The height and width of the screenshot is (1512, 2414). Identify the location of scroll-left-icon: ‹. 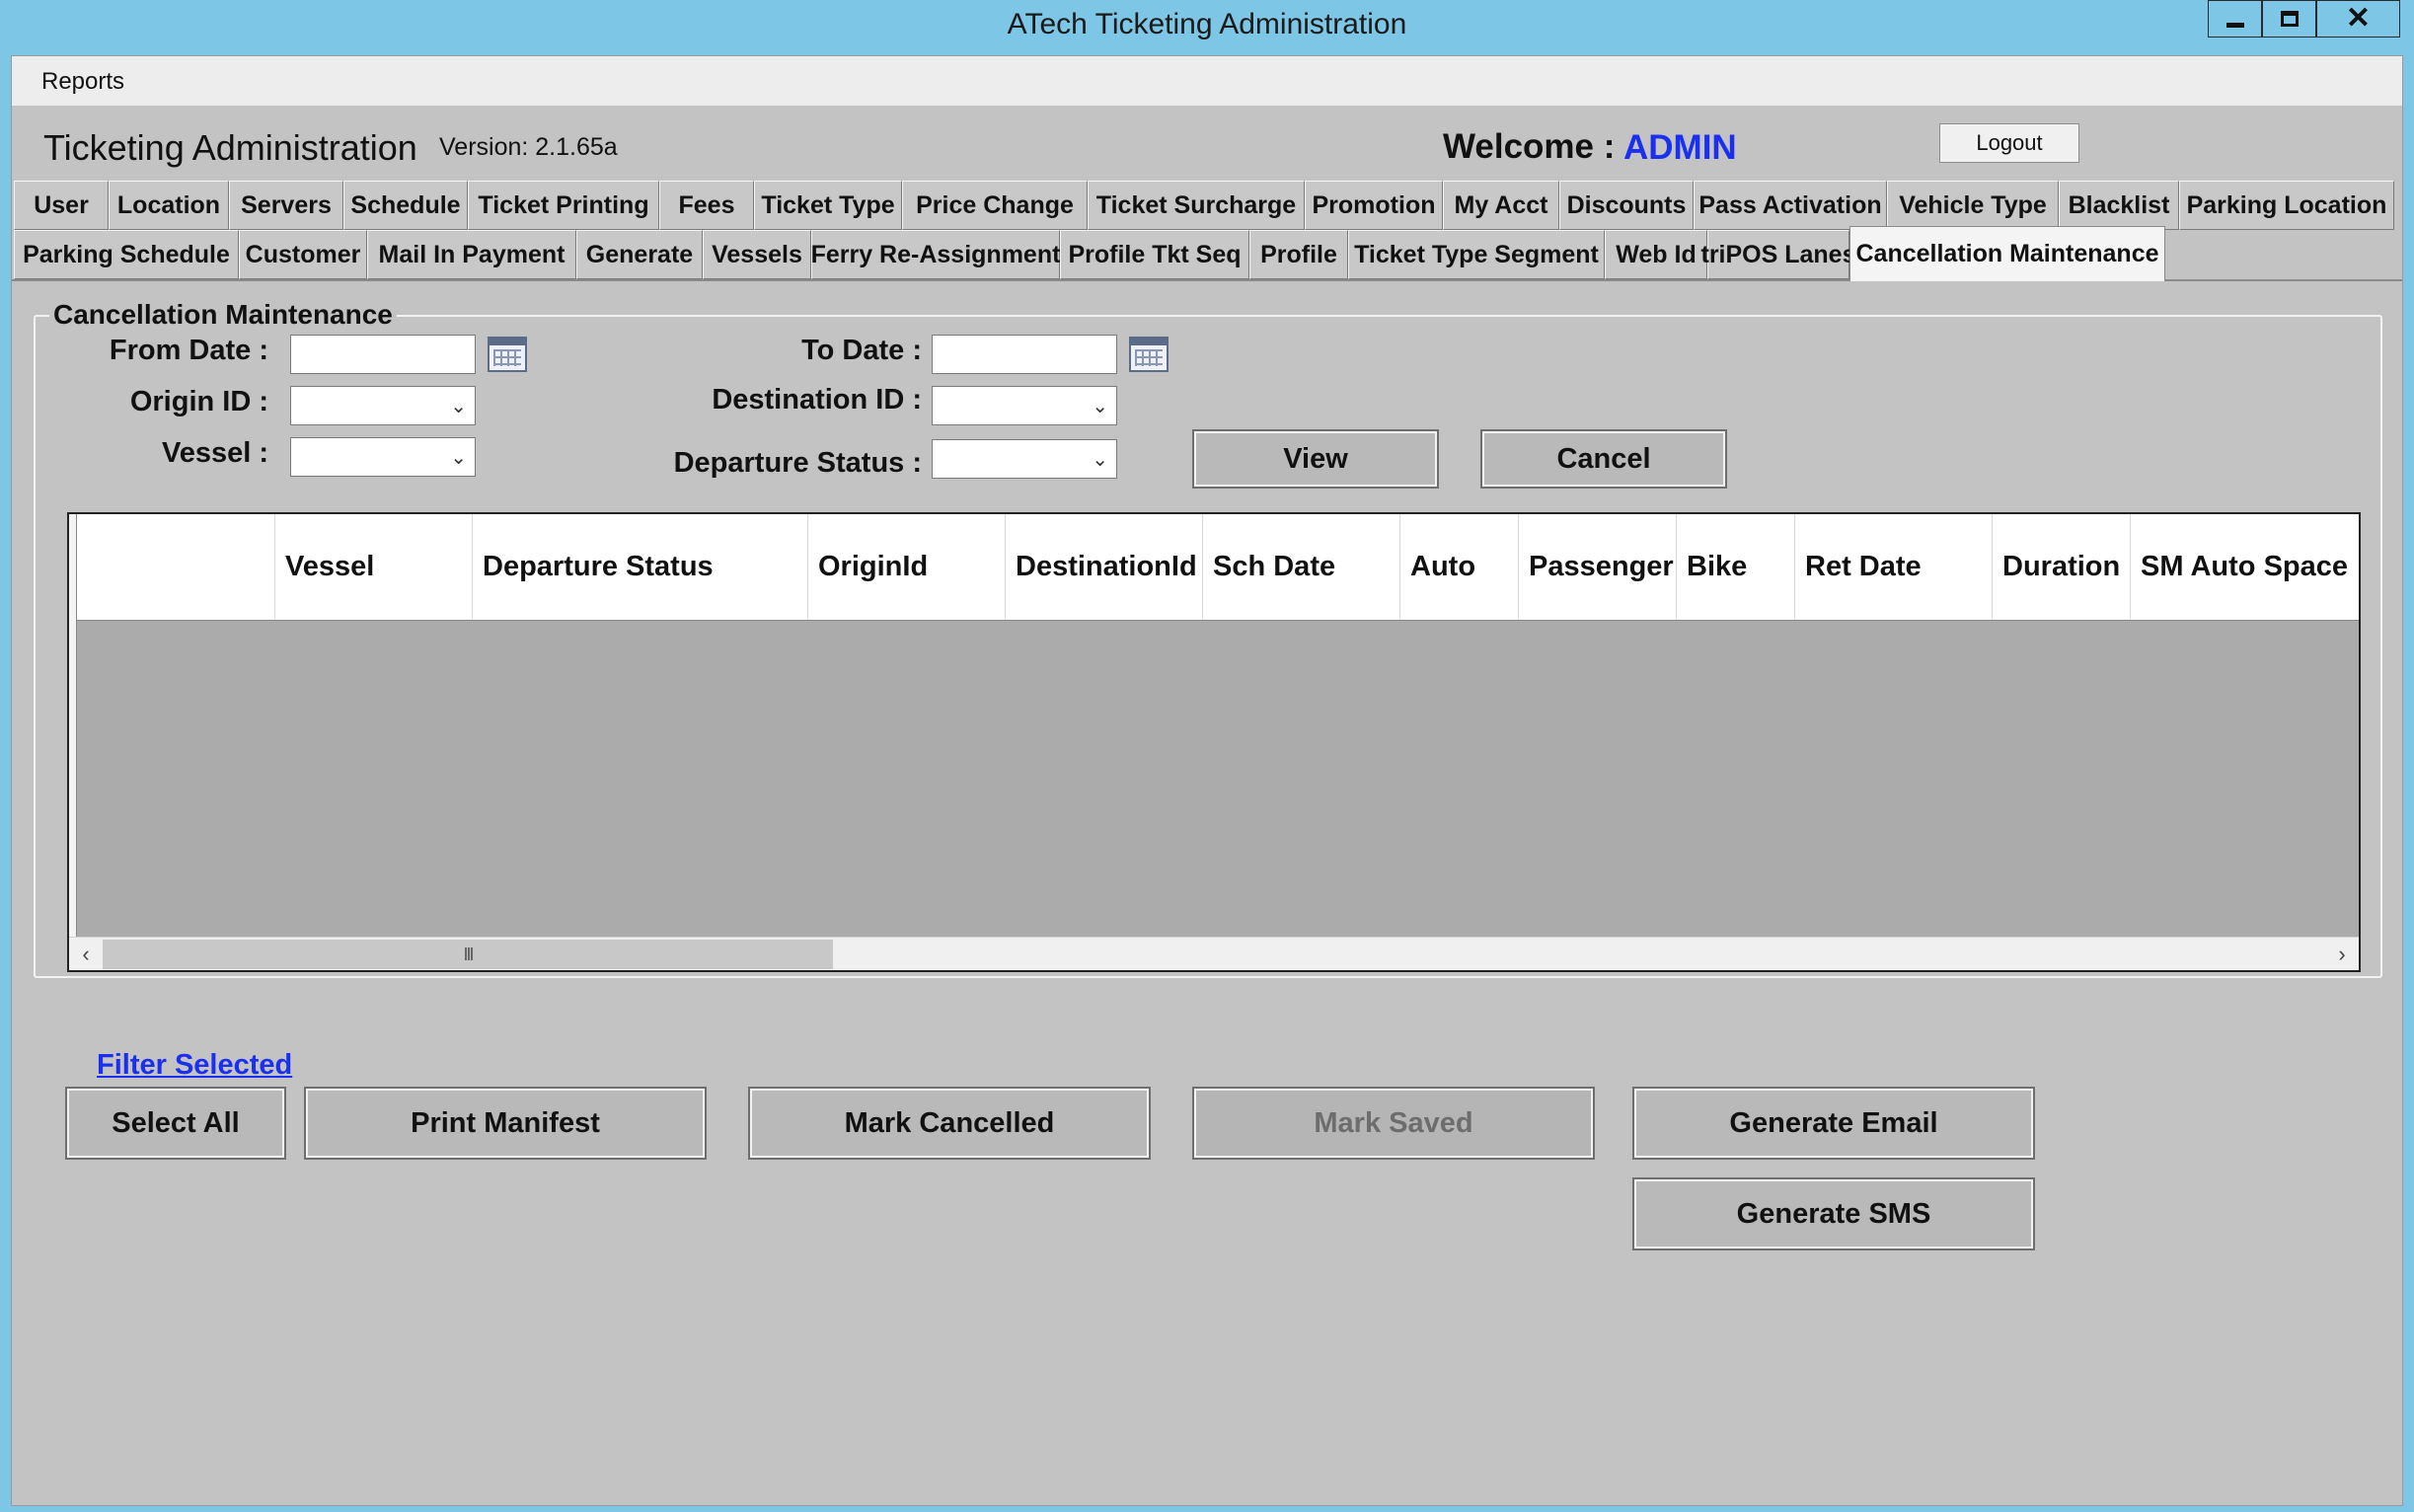
(86, 954).